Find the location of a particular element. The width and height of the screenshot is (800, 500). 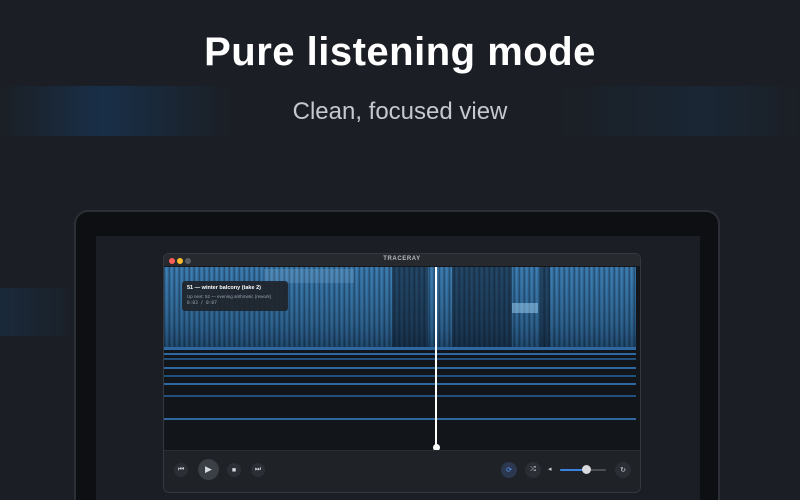

next-track-button: ⏭ is located at coordinates (258, 470).